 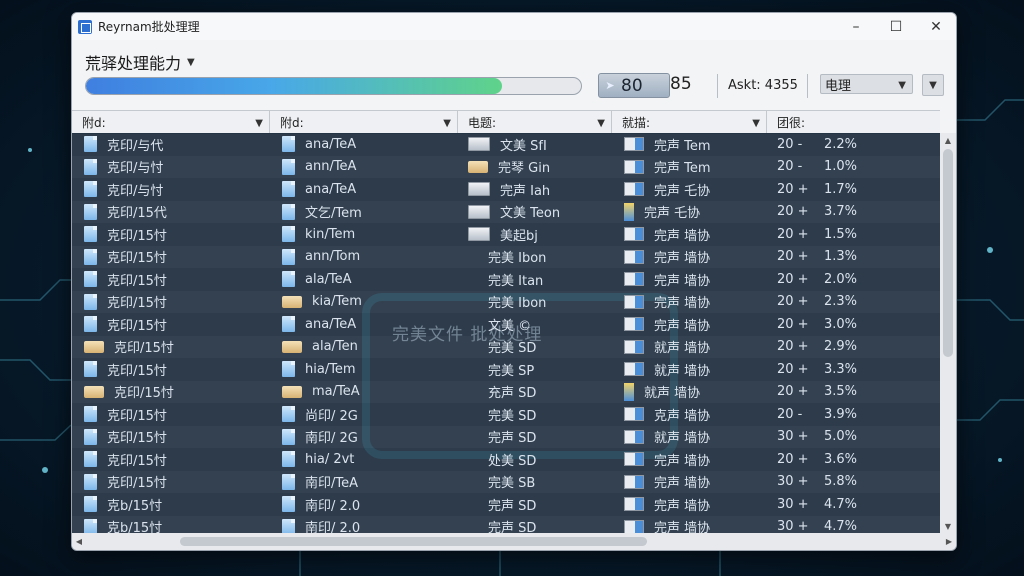 What do you see at coordinates (137, 213) in the screenshot?
I see `cell-text: 克印/15代` at bounding box center [137, 213].